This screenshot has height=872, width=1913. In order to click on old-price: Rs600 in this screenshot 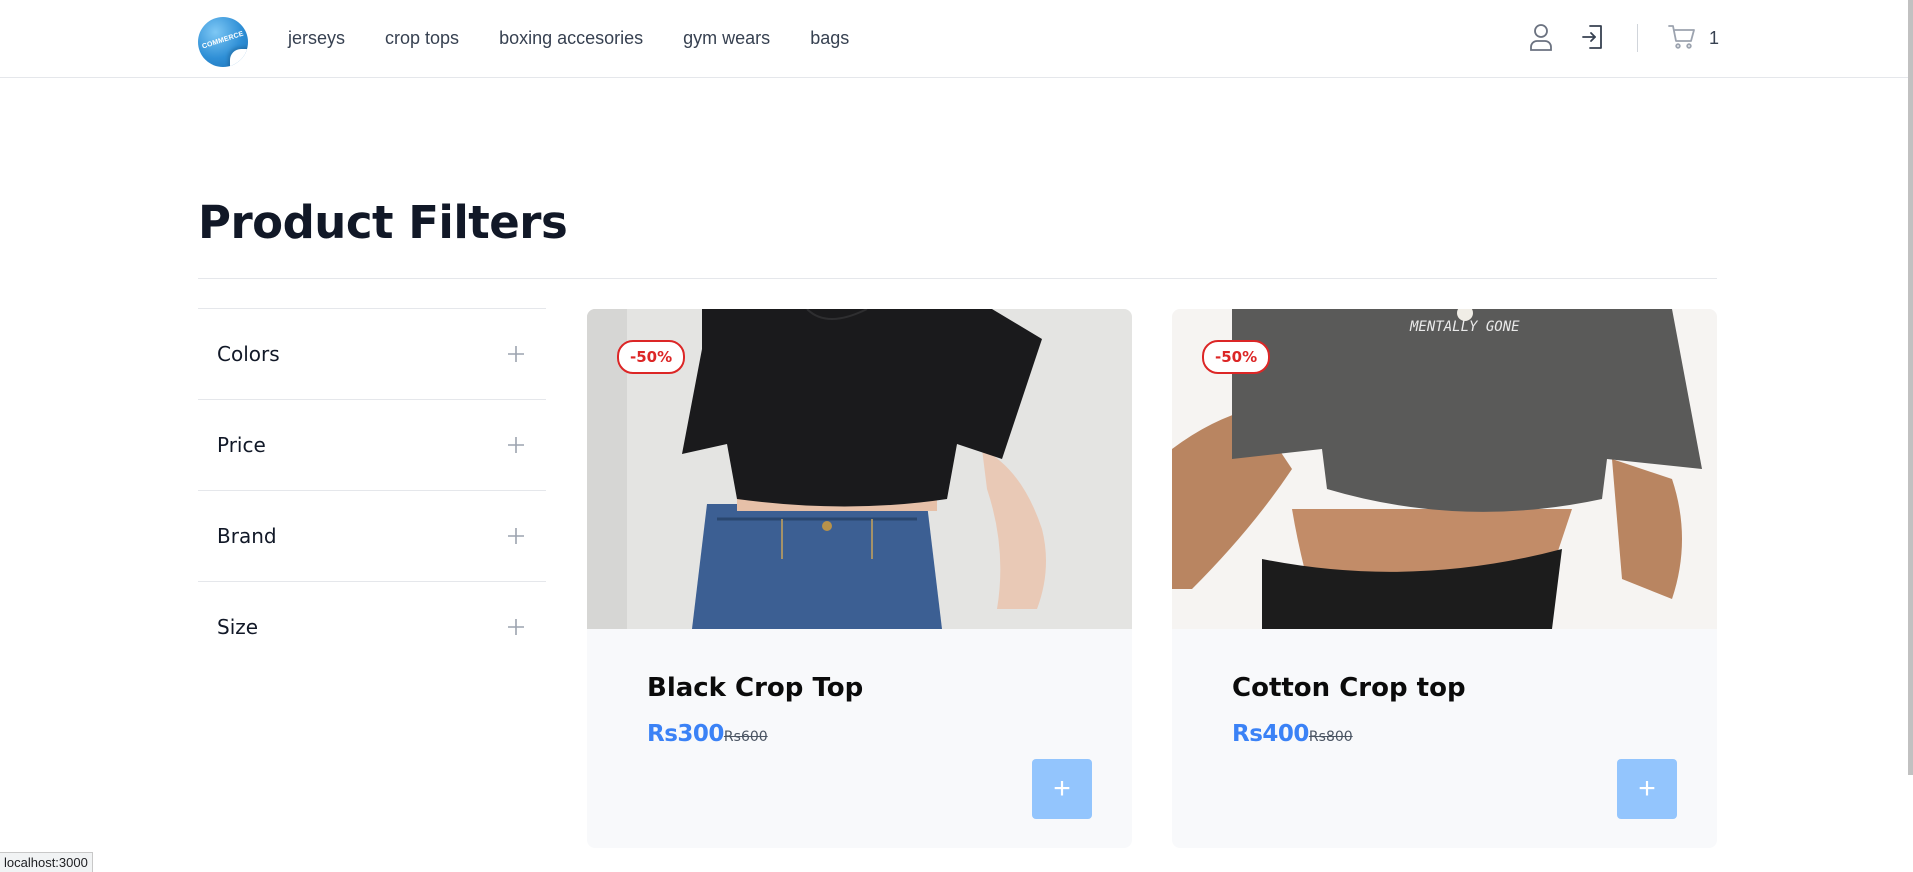, I will do `click(745, 737)`.